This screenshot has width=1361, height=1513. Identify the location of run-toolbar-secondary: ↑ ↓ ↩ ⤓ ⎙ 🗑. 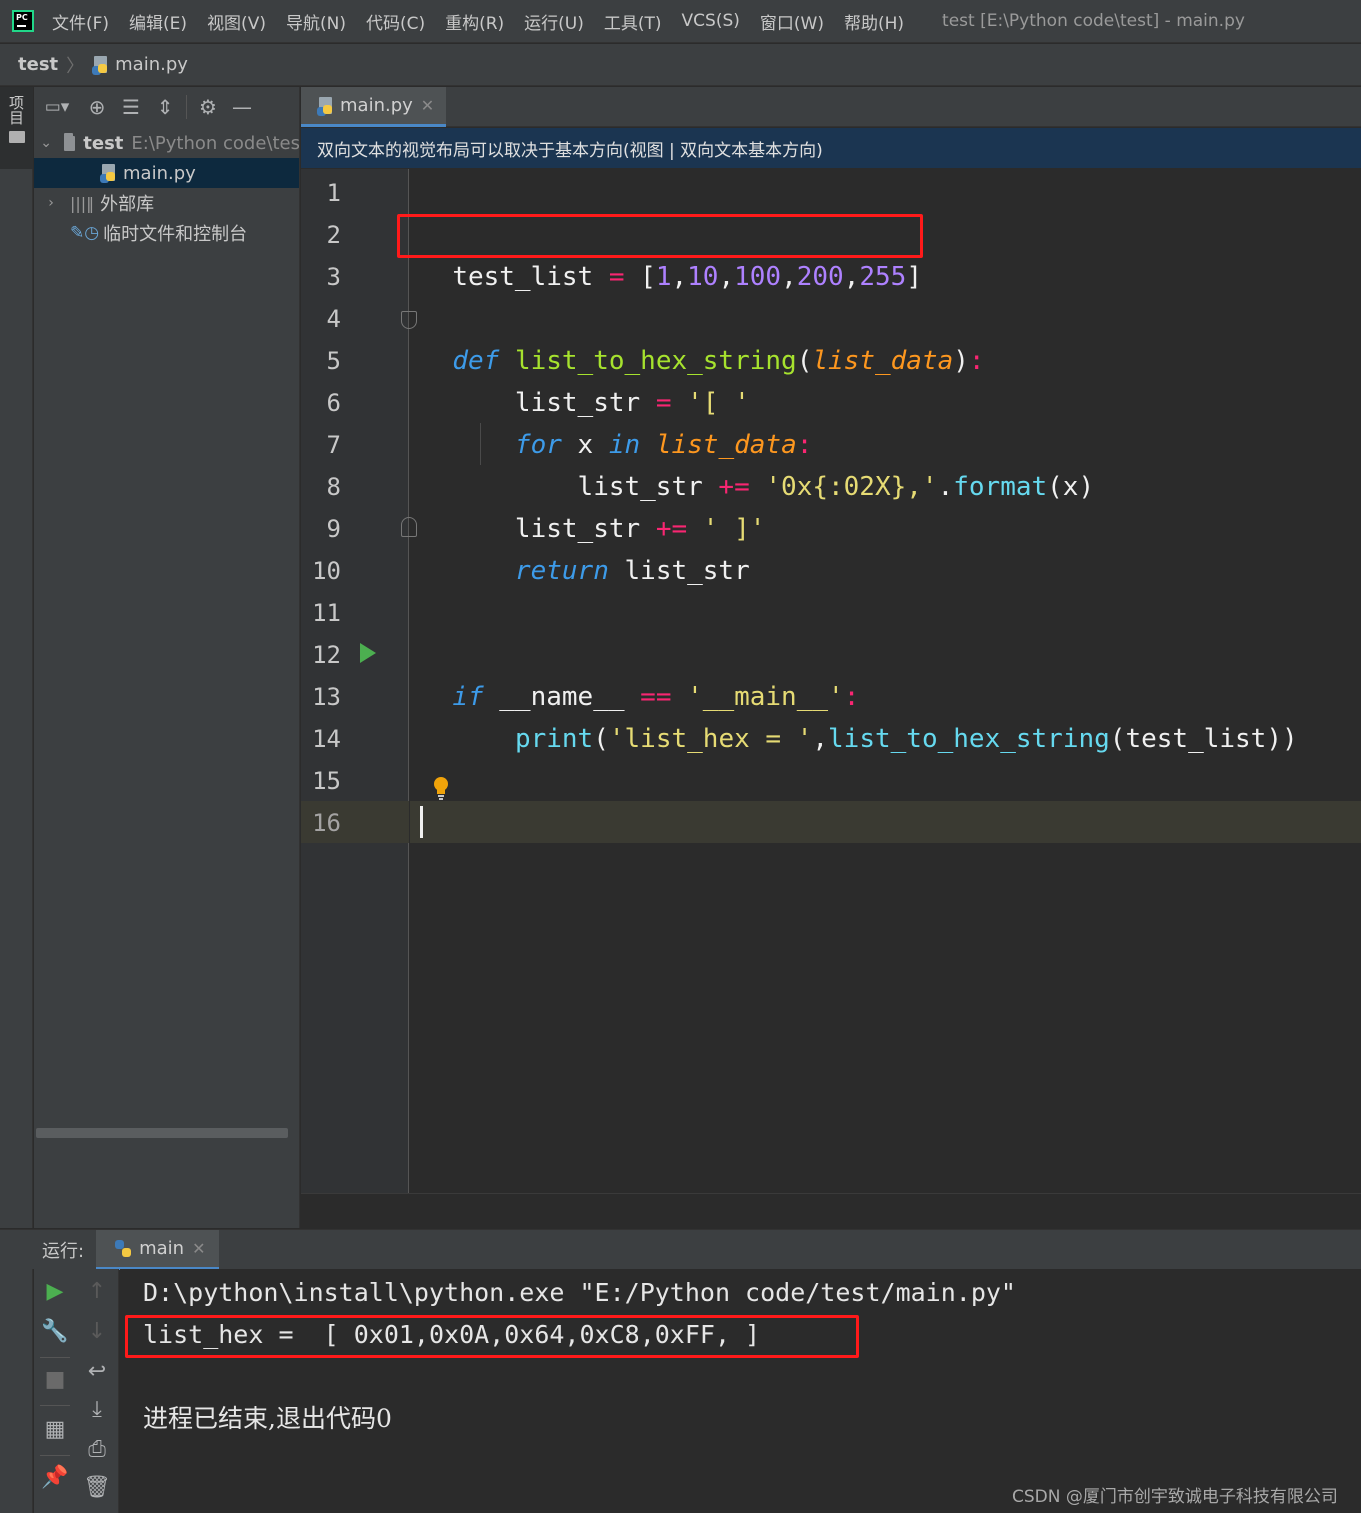
(97, 1391).